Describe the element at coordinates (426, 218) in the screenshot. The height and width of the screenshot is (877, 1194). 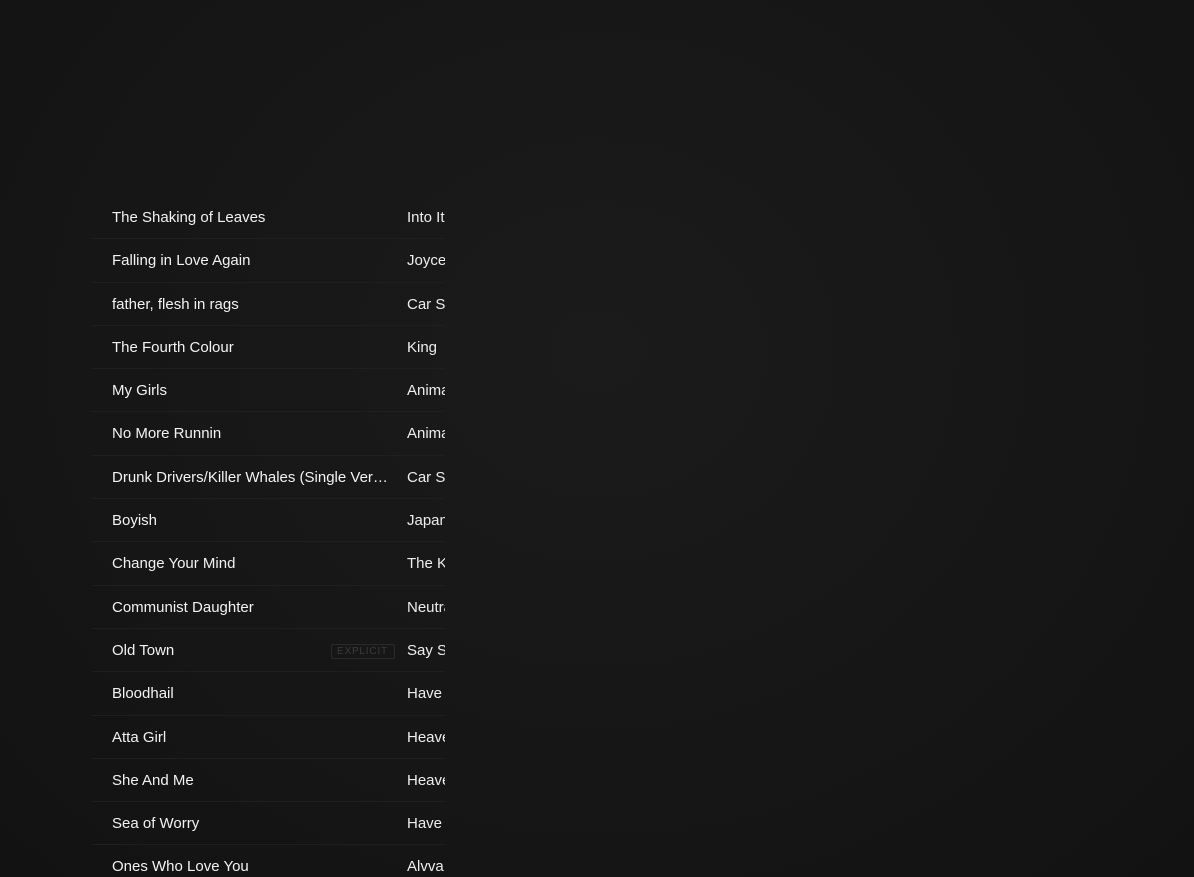
I see `track-artist: Into It` at that location.